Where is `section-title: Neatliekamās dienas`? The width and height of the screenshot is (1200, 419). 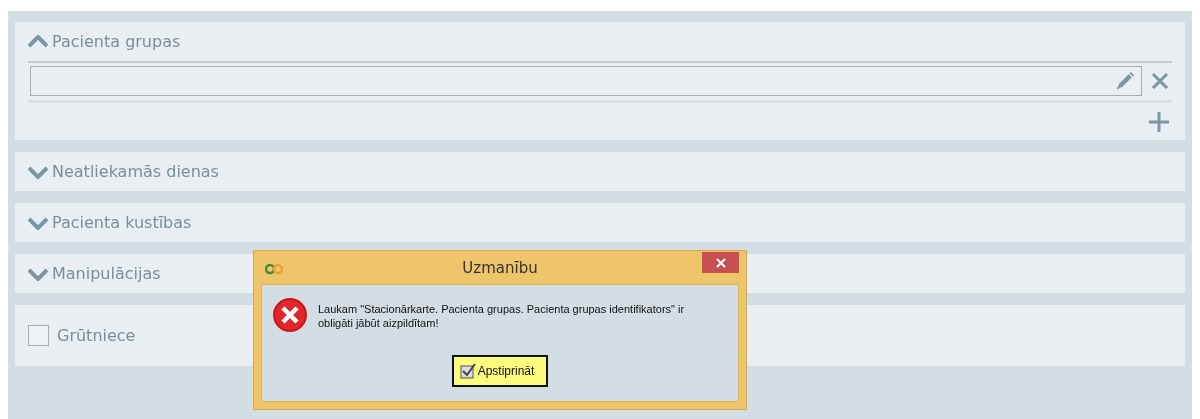
section-title: Neatliekamās dienas is located at coordinates (135, 171).